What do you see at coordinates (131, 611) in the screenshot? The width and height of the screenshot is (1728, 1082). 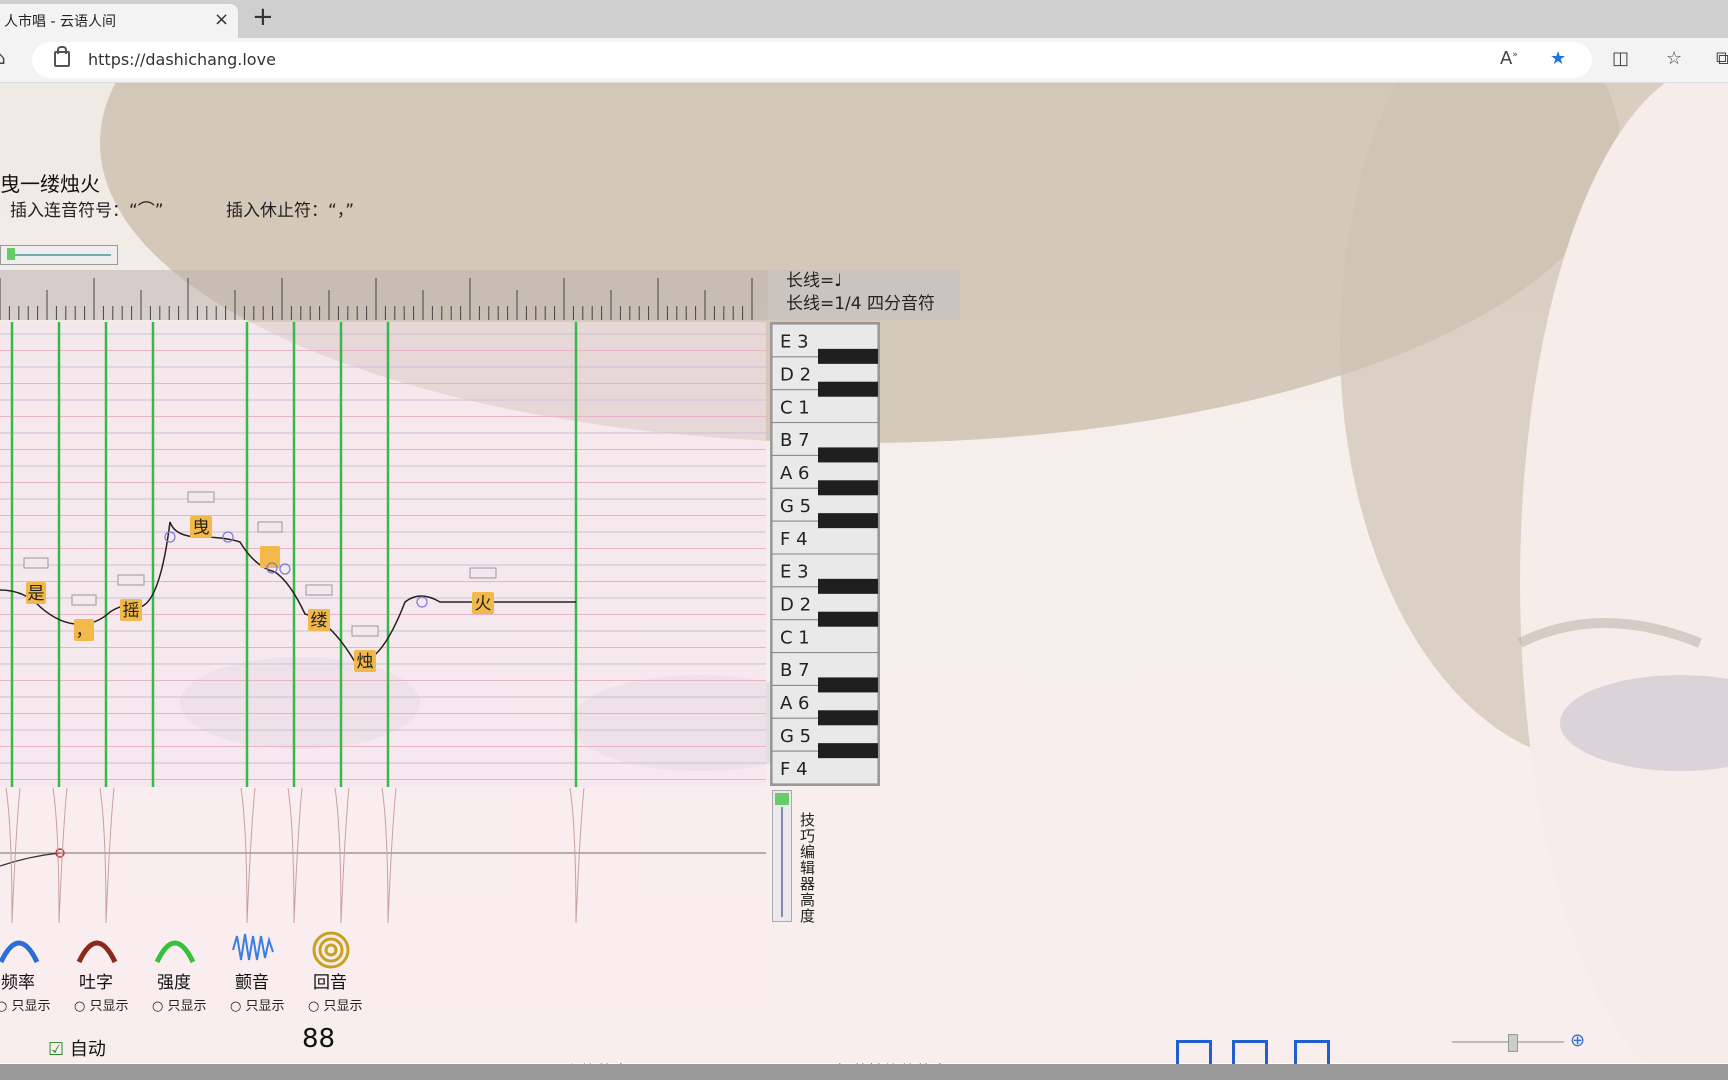 I see `lyric-note-text: 摇` at bounding box center [131, 611].